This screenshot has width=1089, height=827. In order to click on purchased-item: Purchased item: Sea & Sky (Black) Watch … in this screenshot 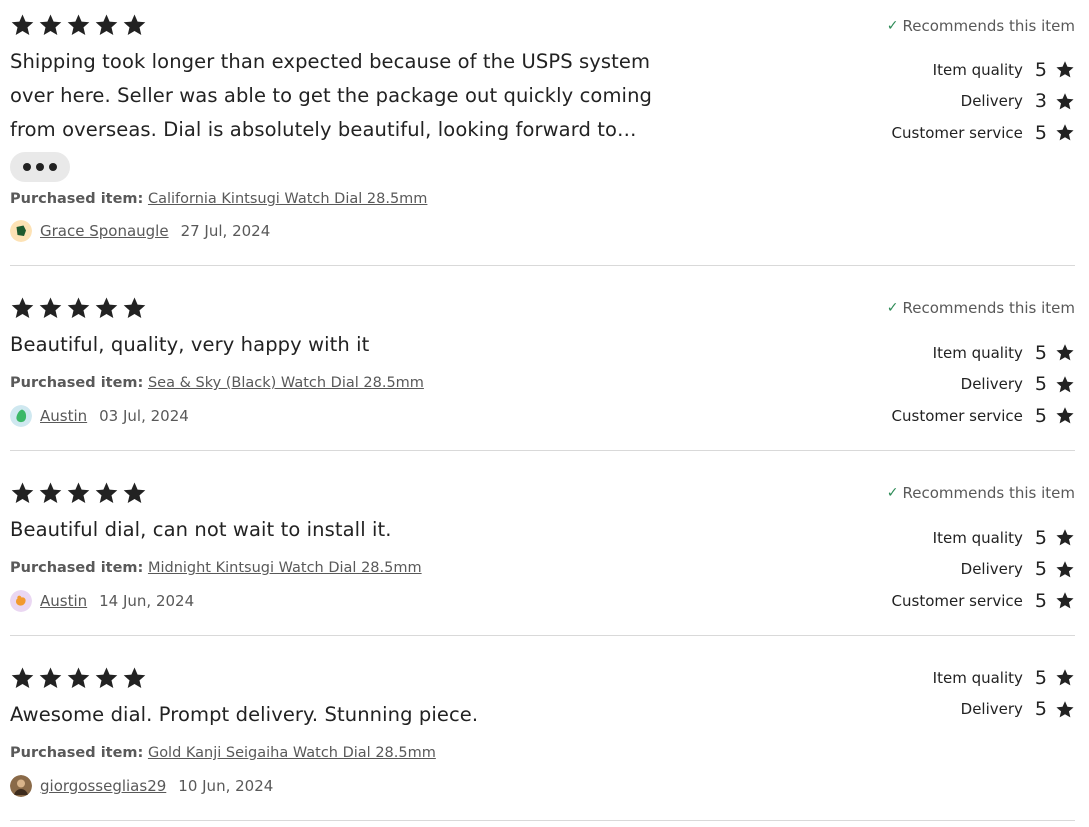, I will do `click(217, 383)`.